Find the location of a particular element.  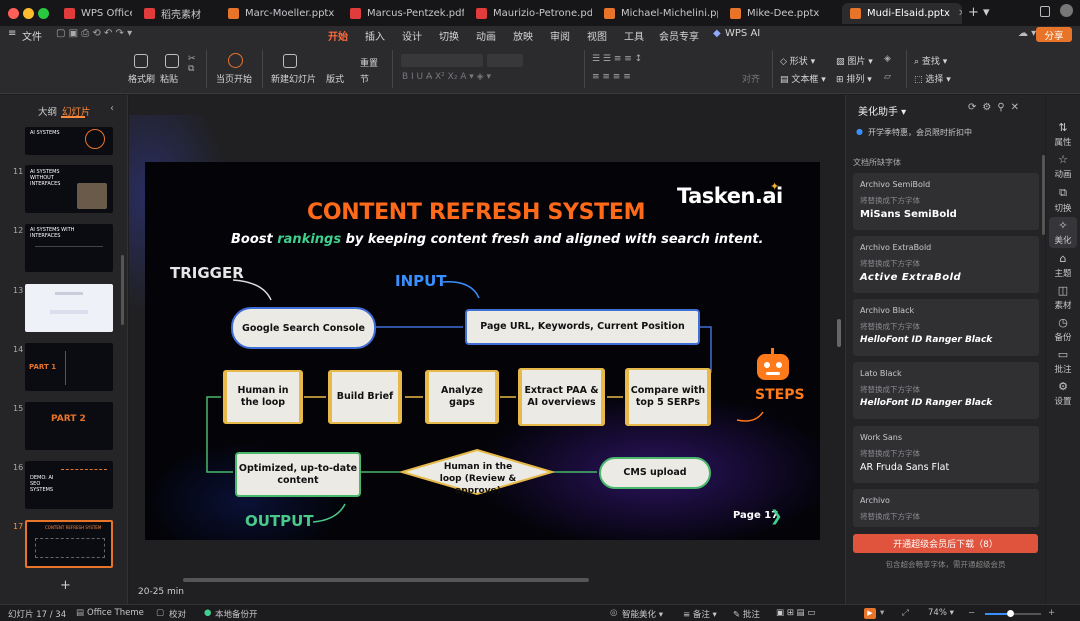

arrange-button: ⊞ 排列 ▾ is located at coordinates (854, 78).